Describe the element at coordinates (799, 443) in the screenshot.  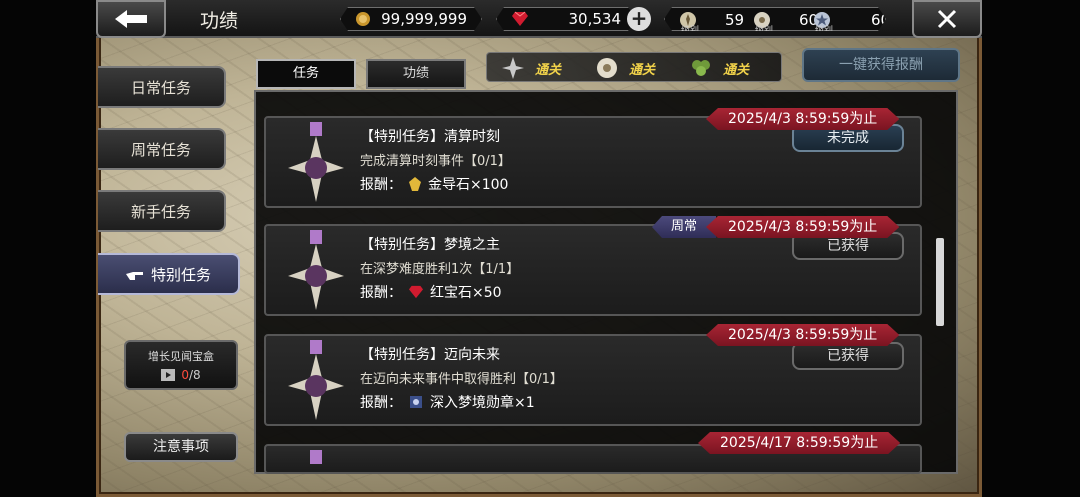
I see `deadline-banner: 2025/4/17 8:59:59为止` at that location.